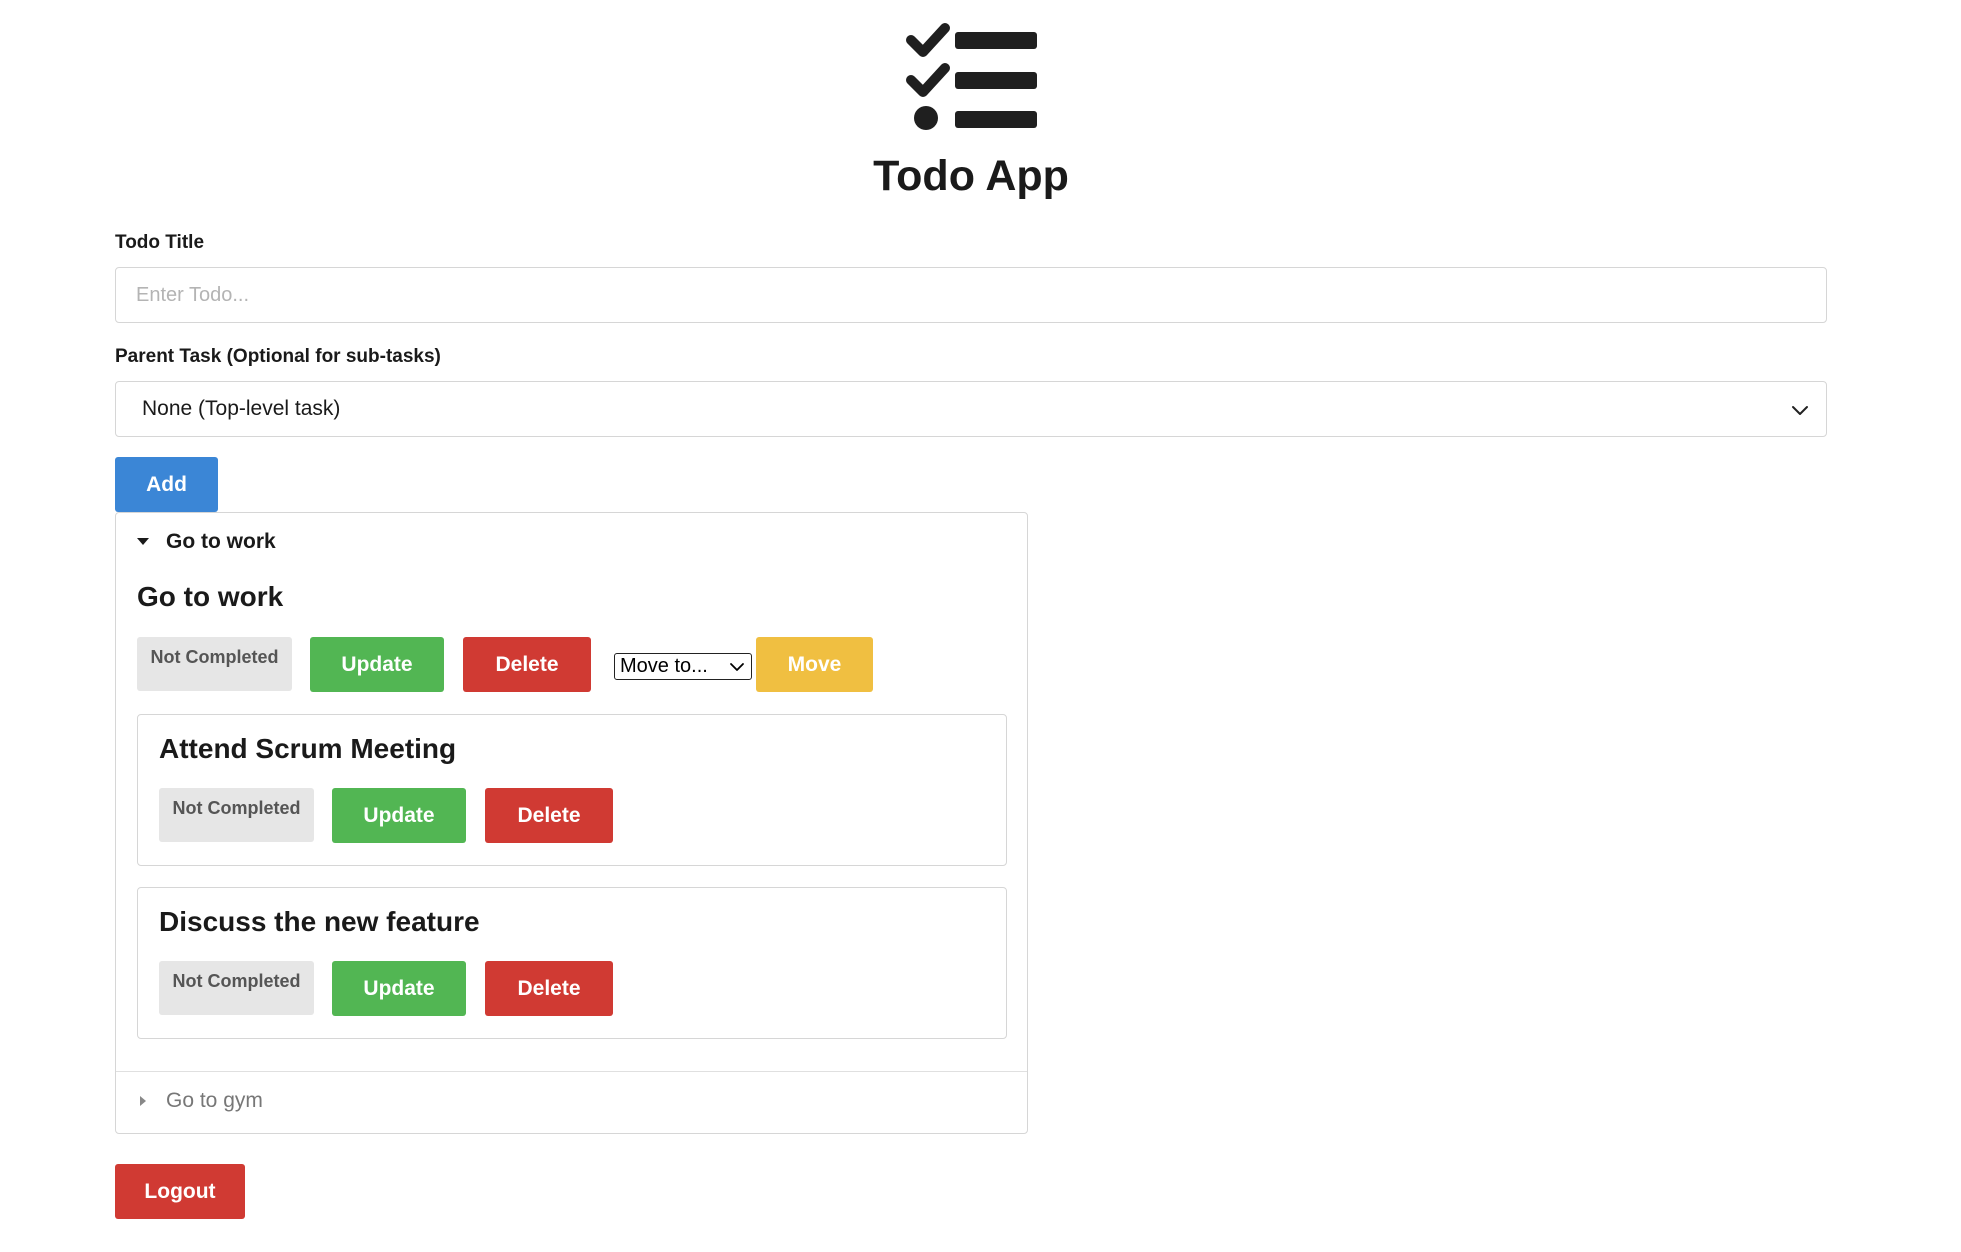 The width and height of the screenshot is (1961, 1252). I want to click on parent-task-selected: None (Top-level task), so click(241, 408).